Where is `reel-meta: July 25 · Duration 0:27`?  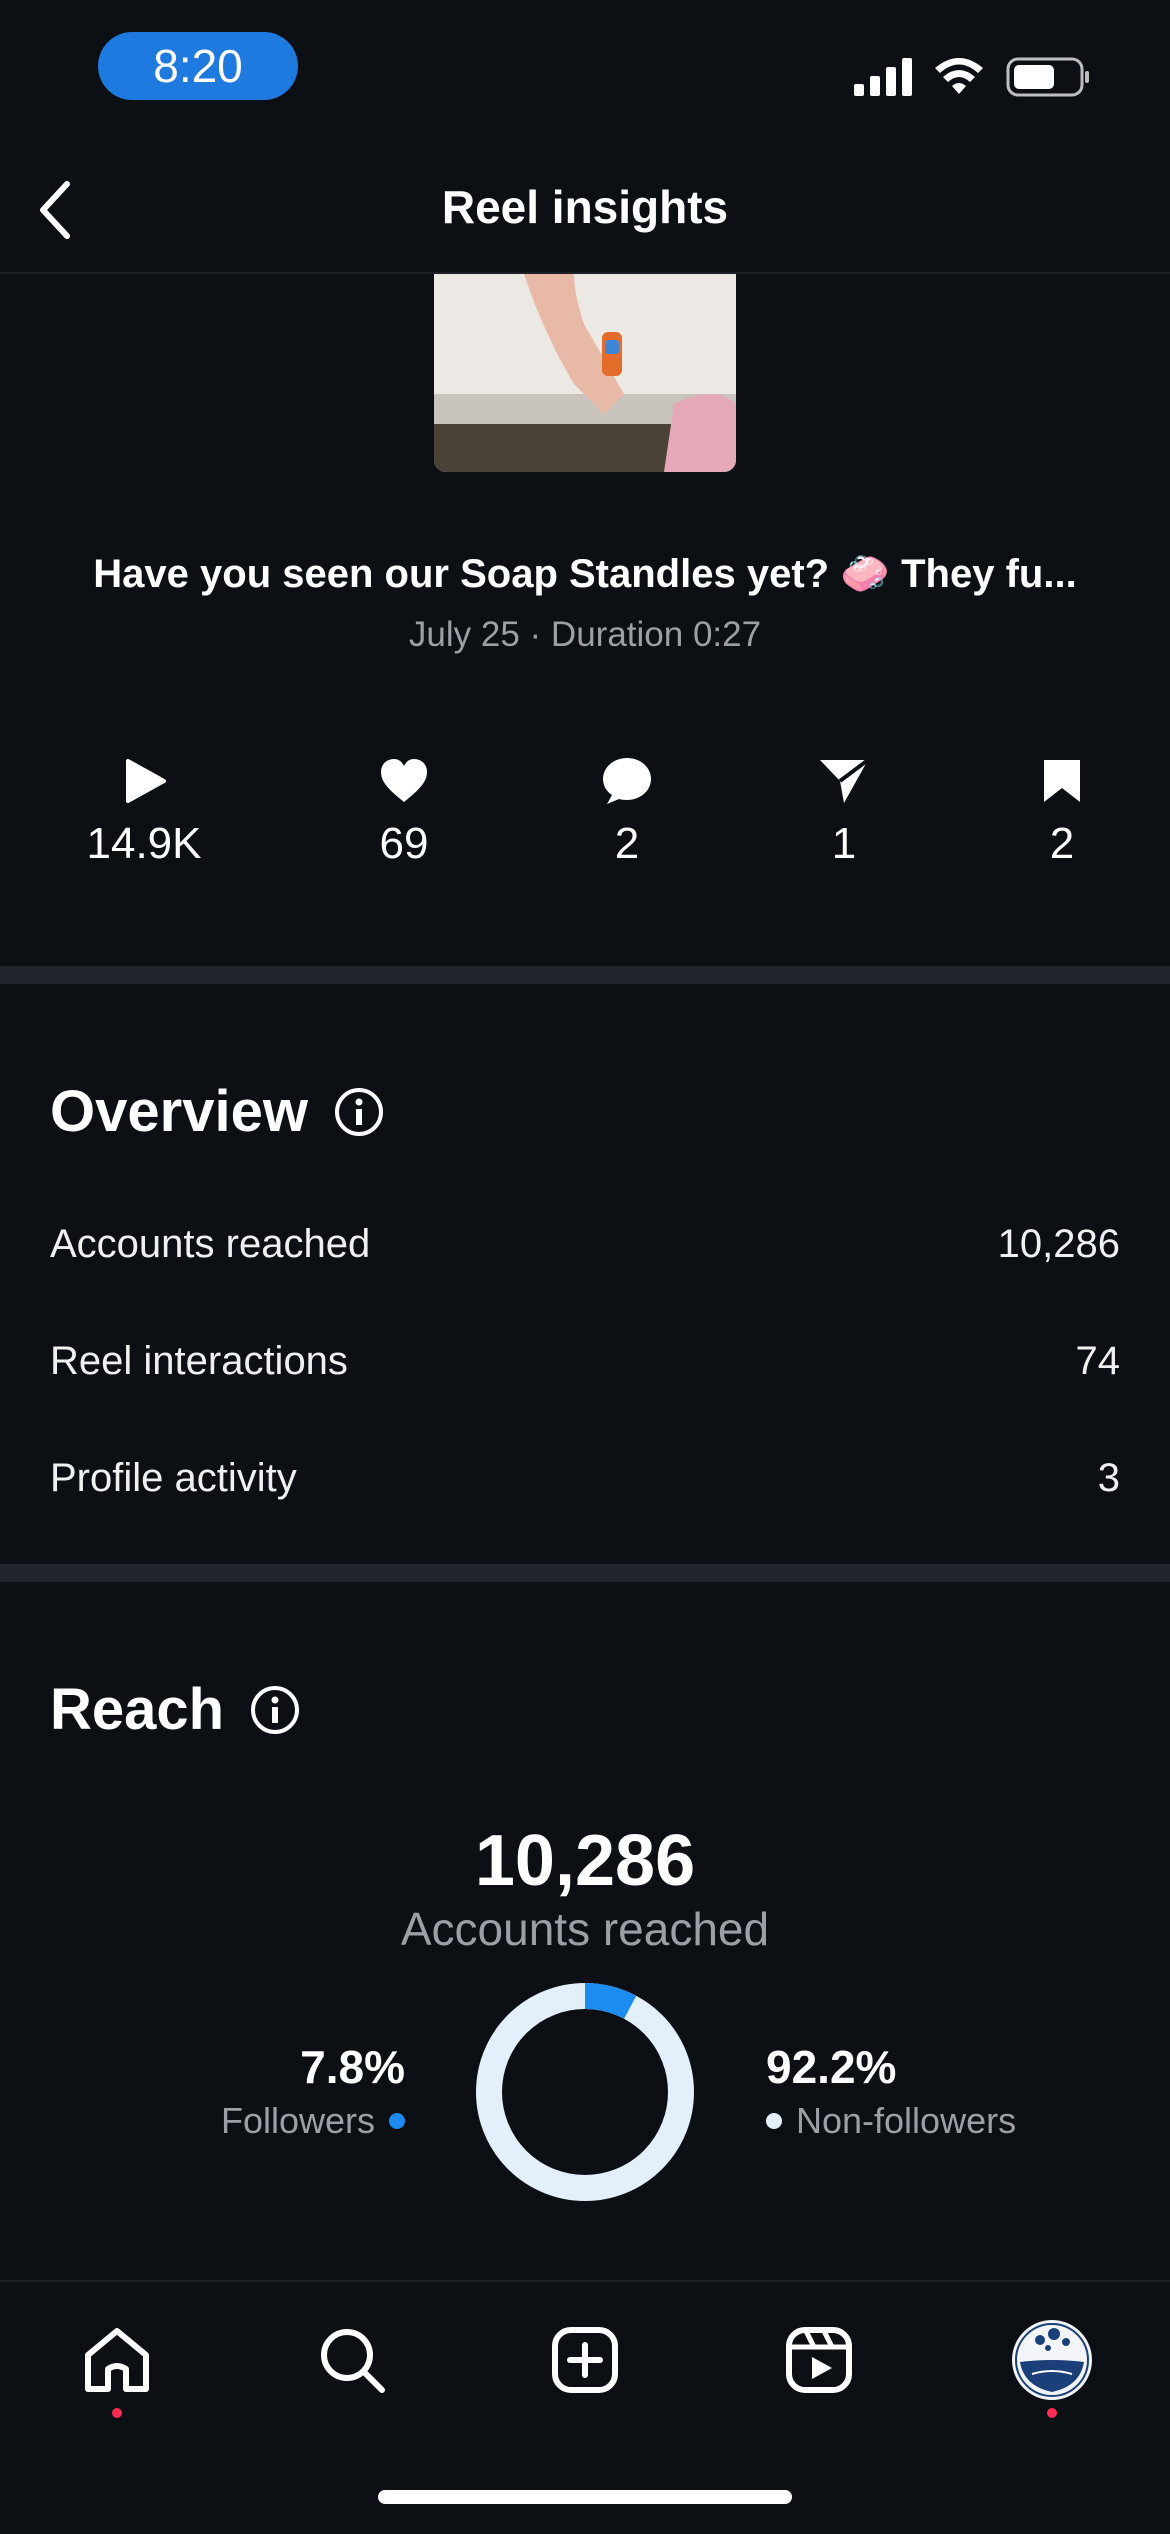 reel-meta: July 25 · Duration 0:27 is located at coordinates (585, 634).